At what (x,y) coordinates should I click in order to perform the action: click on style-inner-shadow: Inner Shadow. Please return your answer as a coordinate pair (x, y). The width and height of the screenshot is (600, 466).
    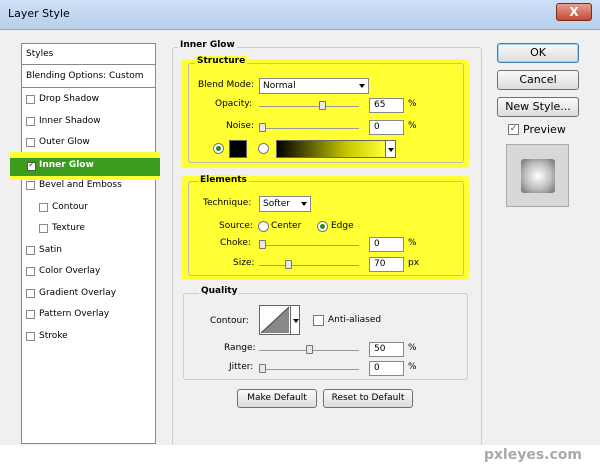
    Looking at the image, I should click on (88, 121).